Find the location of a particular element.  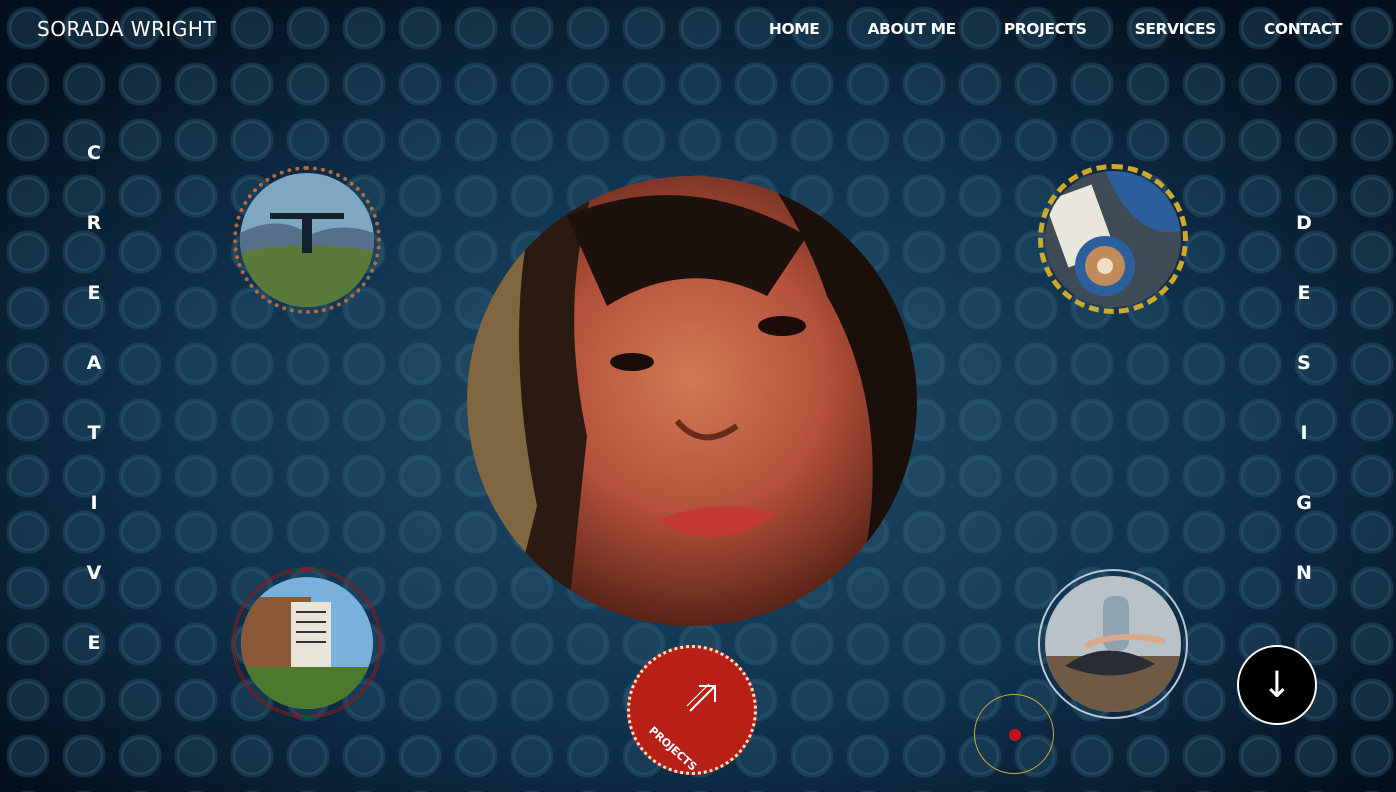

letter: S is located at coordinates (1304, 363).